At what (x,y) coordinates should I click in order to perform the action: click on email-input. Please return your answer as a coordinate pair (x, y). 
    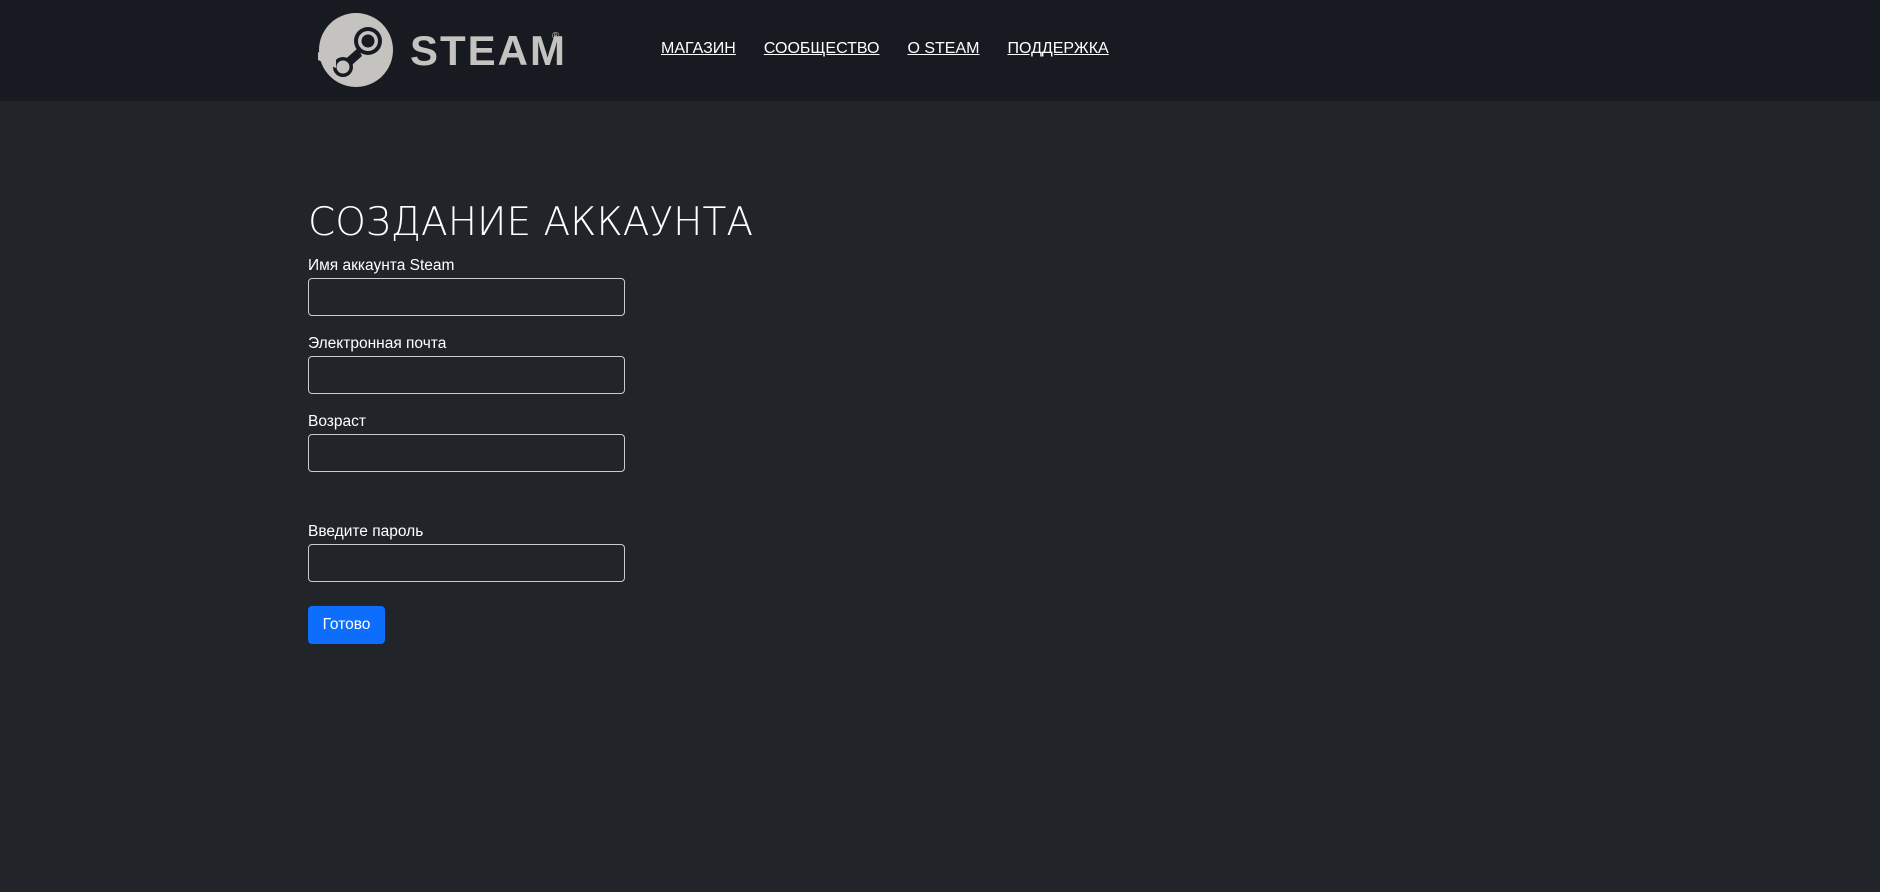
    Looking at the image, I should click on (466, 375).